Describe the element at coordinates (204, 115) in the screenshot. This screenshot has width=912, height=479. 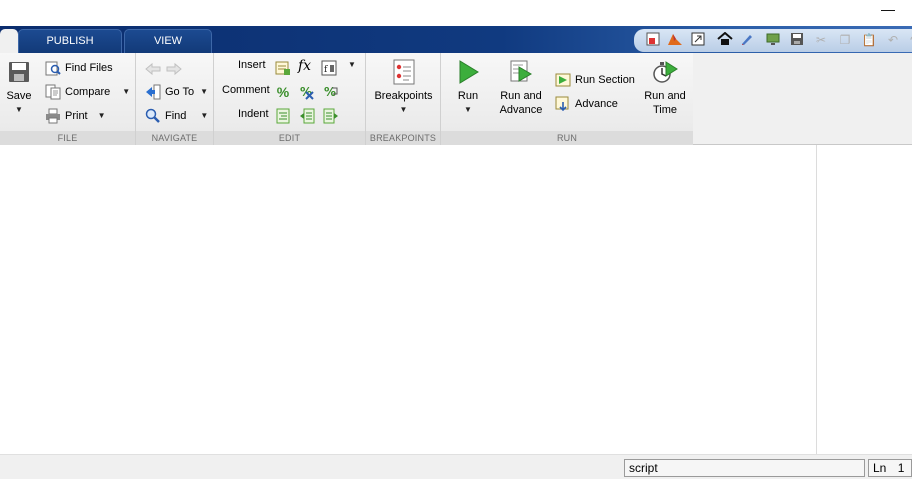
I see `find-dropdown-icon: ▼` at that location.